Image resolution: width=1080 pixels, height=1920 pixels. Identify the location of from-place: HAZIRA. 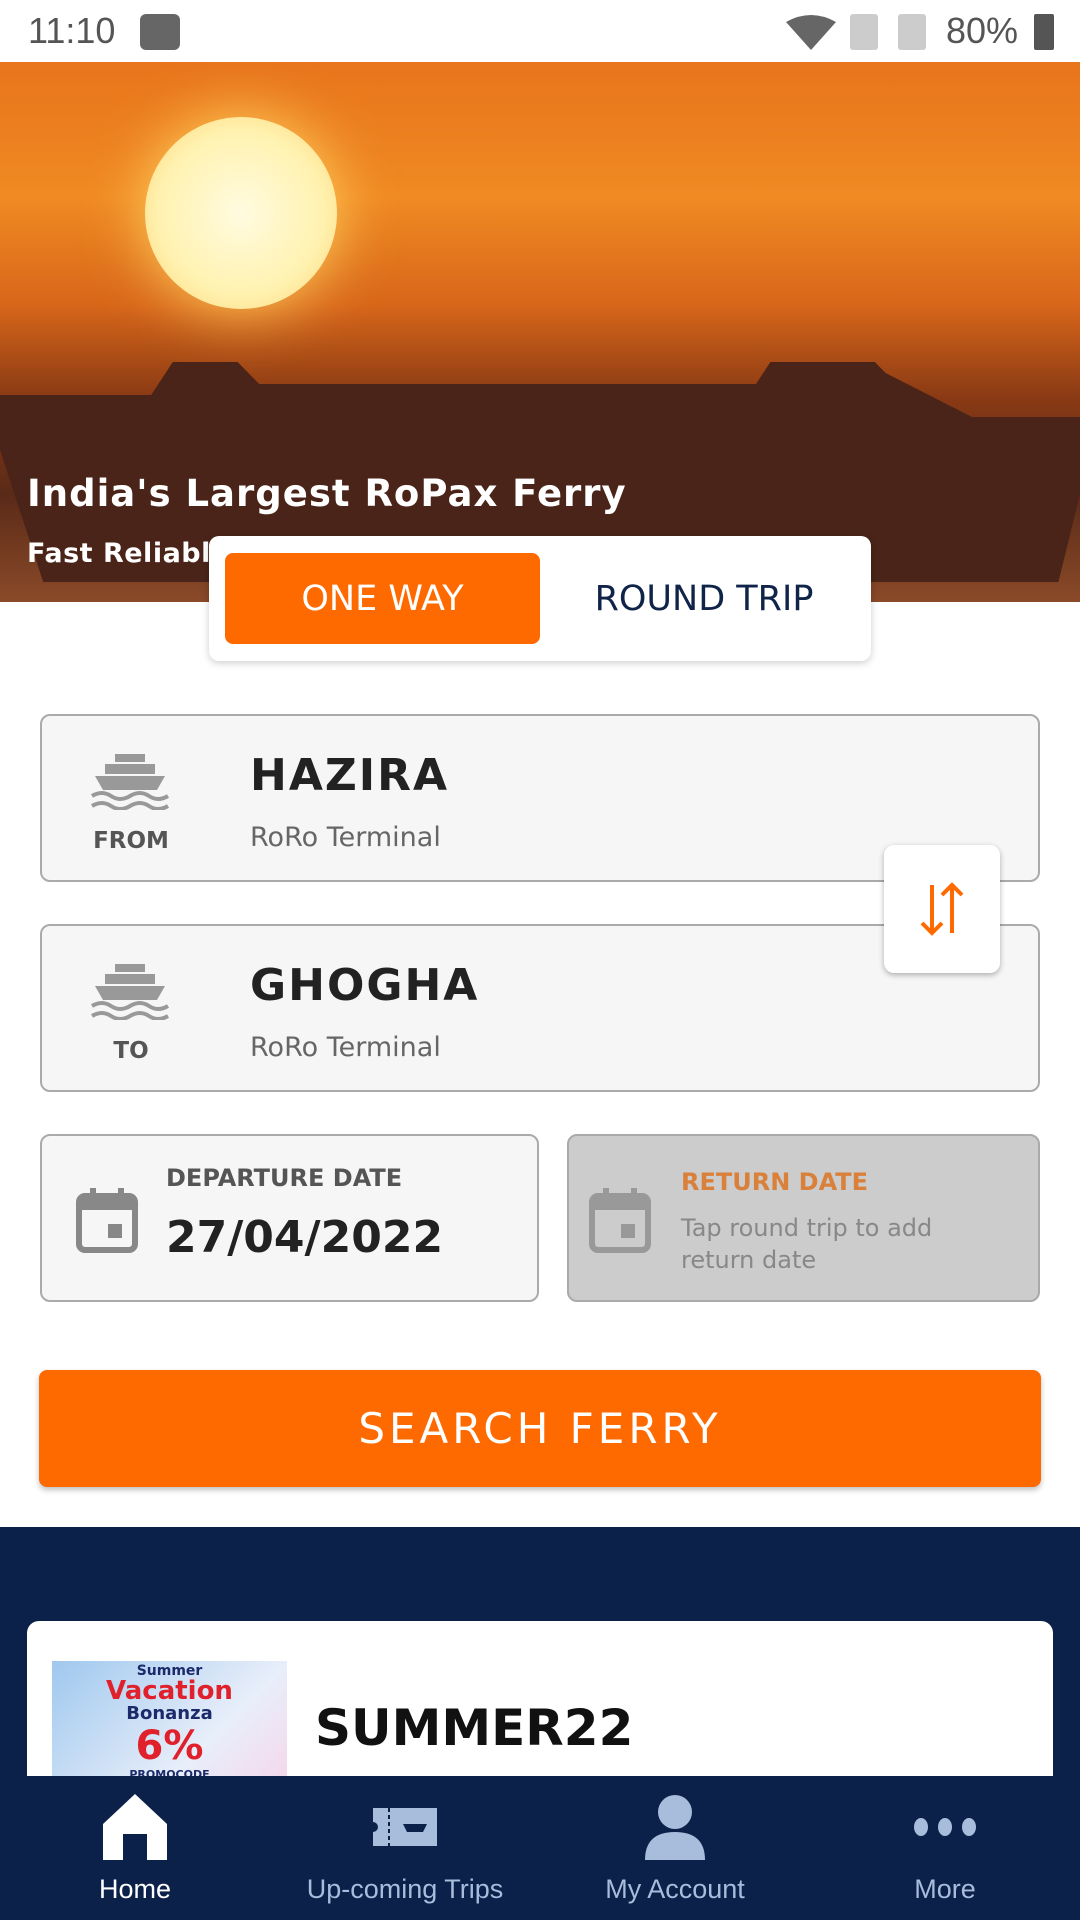
(350, 775).